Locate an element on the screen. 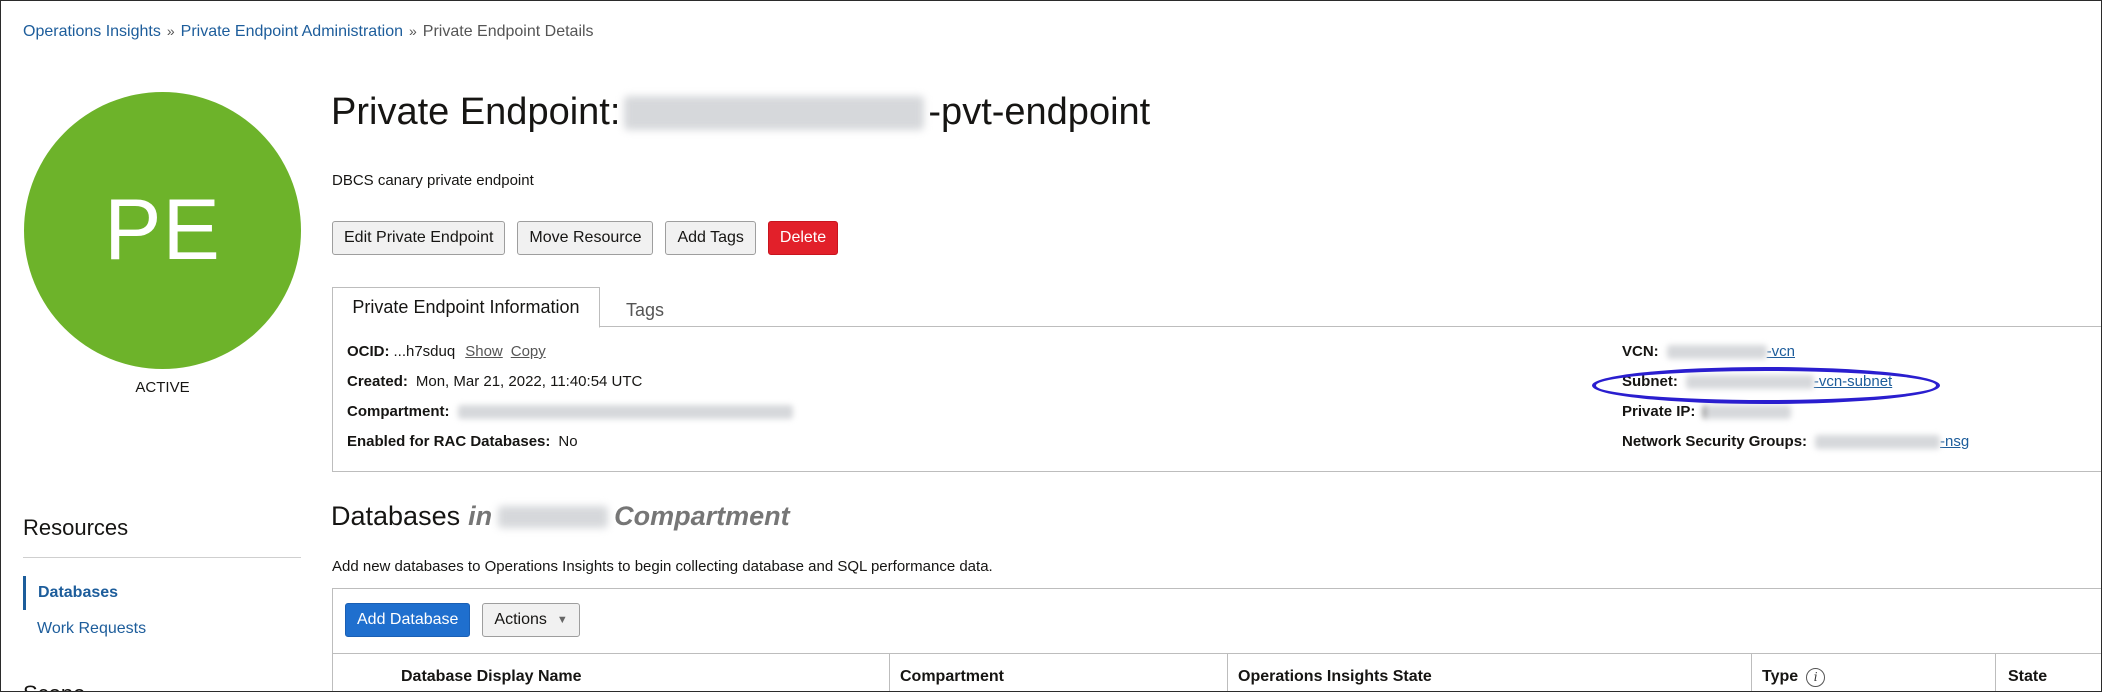  nsg-row: Network Security Groups: -nsg is located at coordinates (1795, 441).